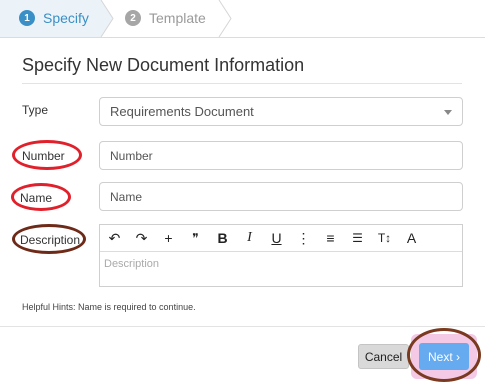 This screenshot has width=485, height=385. I want to click on align-icon: ≡, so click(330, 238).